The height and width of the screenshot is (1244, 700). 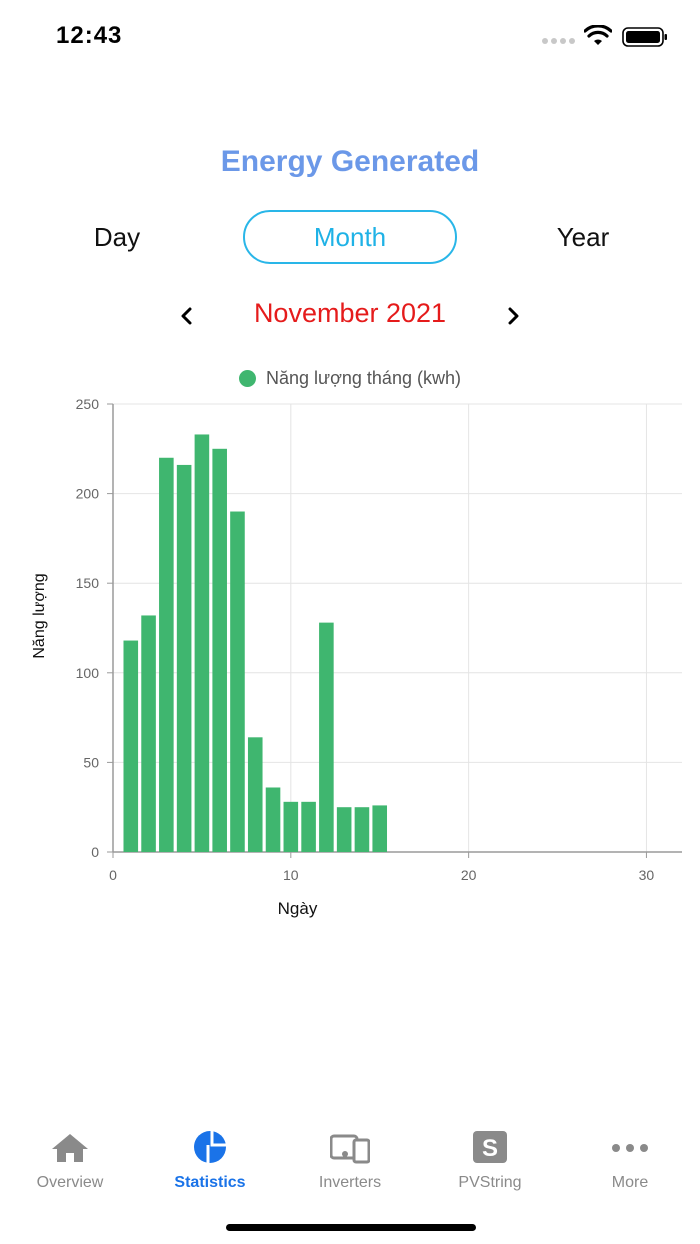 What do you see at coordinates (630, 1160) in the screenshot?
I see `tab-more: More` at bounding box center [630, 1160].